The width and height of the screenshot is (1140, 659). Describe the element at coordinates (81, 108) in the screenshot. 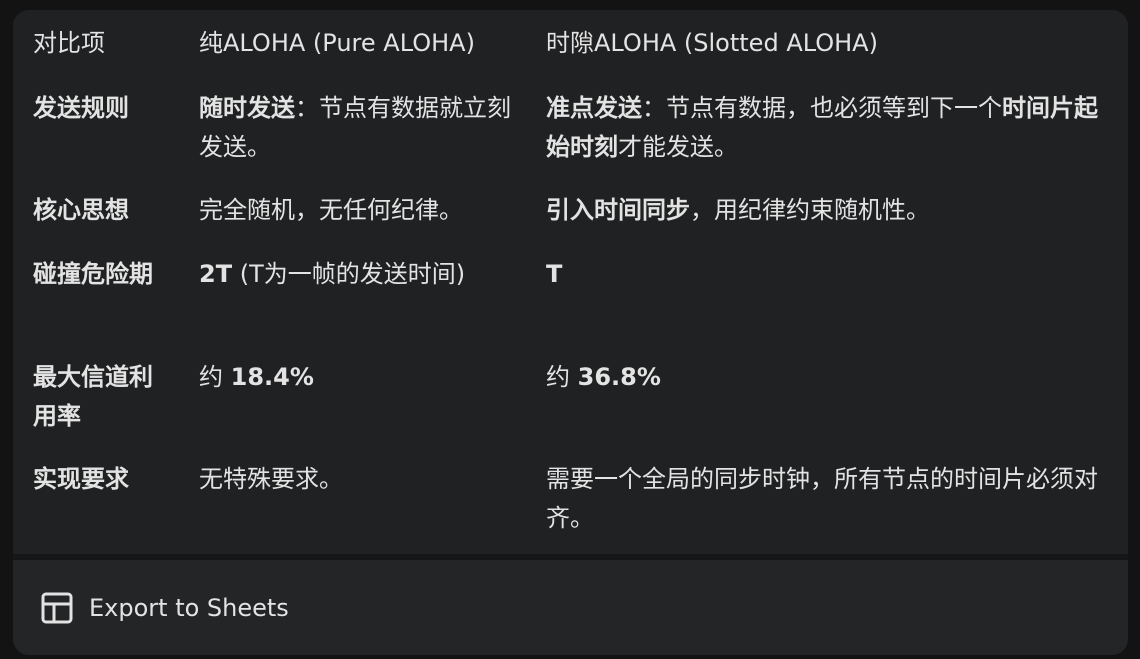

I see `row-label: 发送规则` at that location.